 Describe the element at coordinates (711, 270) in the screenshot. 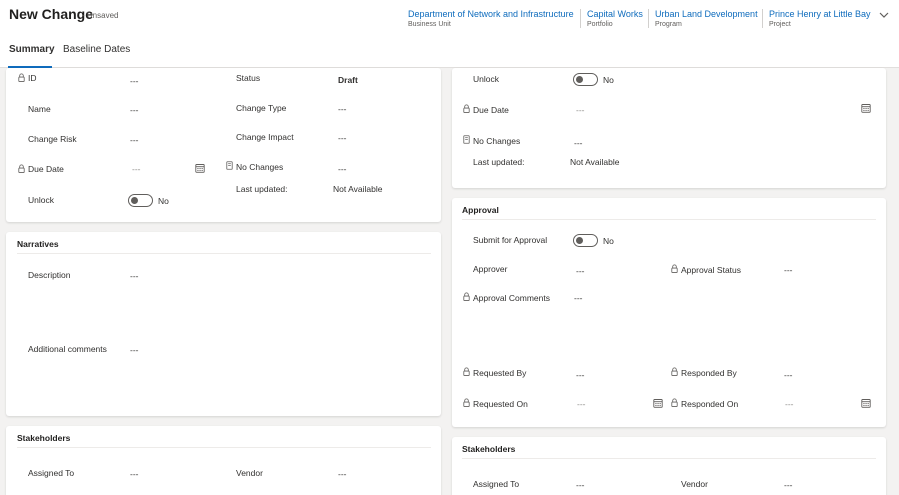

I see `approval-status-label: Approval Status` at that location.